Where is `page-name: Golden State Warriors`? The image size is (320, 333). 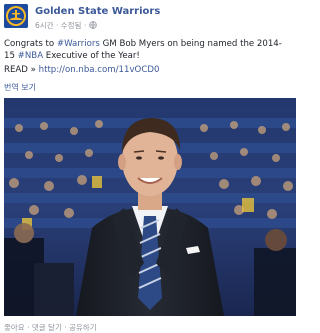
page-name: Golden State Warriors is located at coordinates (97, 11).